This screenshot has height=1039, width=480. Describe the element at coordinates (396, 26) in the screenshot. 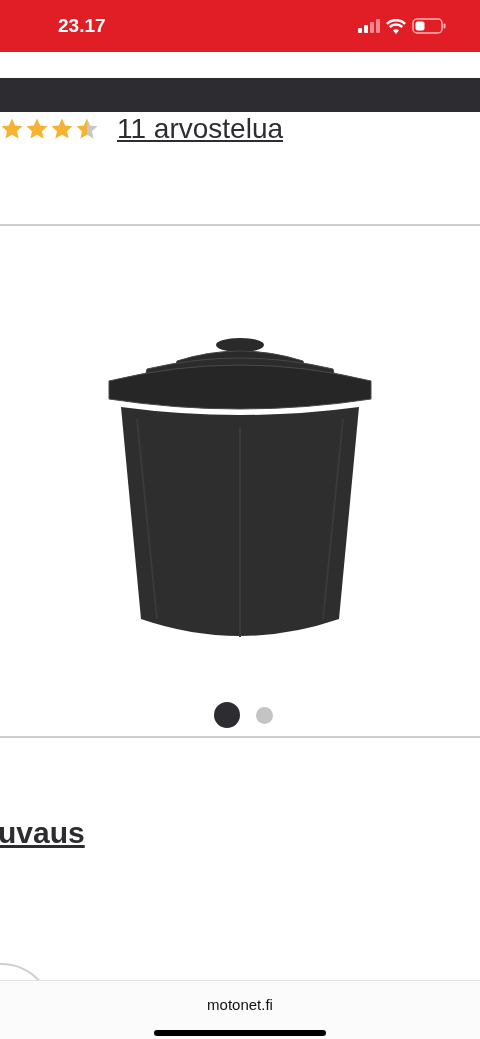

I see `wifi-icon` at that location.